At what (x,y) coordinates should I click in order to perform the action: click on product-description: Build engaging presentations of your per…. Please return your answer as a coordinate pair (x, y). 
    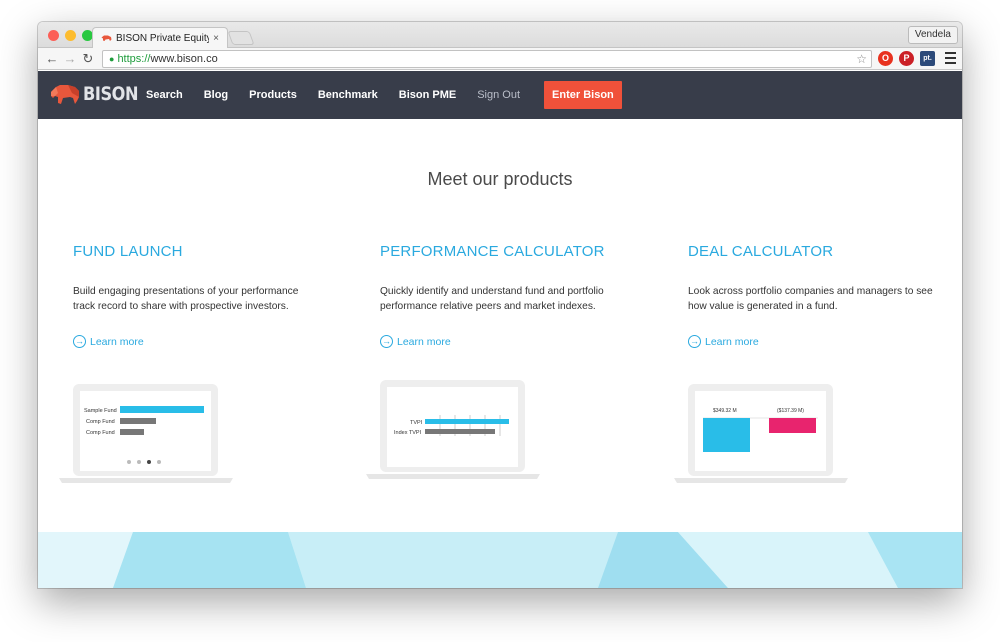
    Looking at the image, I should click on (186, 299).